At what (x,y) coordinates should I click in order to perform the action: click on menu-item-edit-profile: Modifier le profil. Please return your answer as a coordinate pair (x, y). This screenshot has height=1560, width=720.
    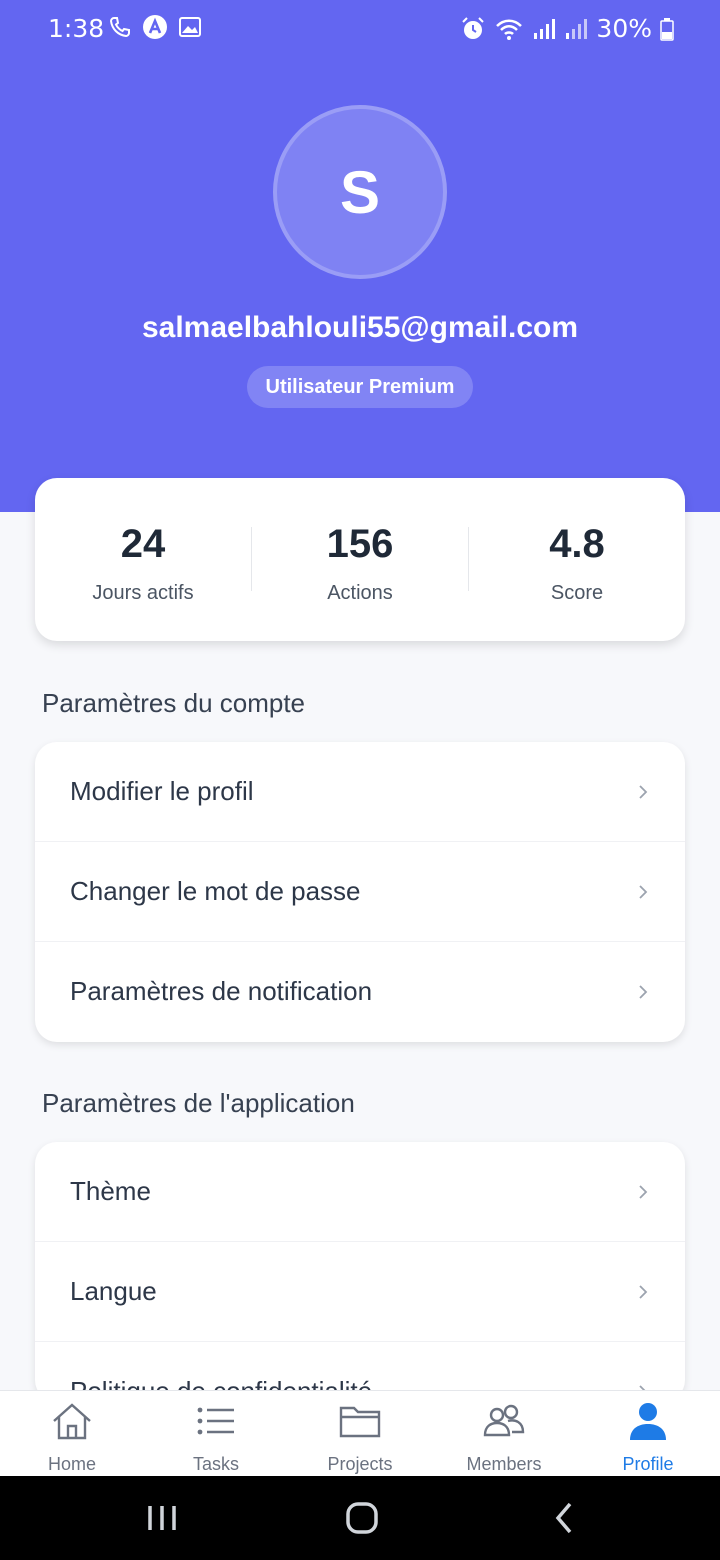
    Looking at the image, I should click on (360, 792).